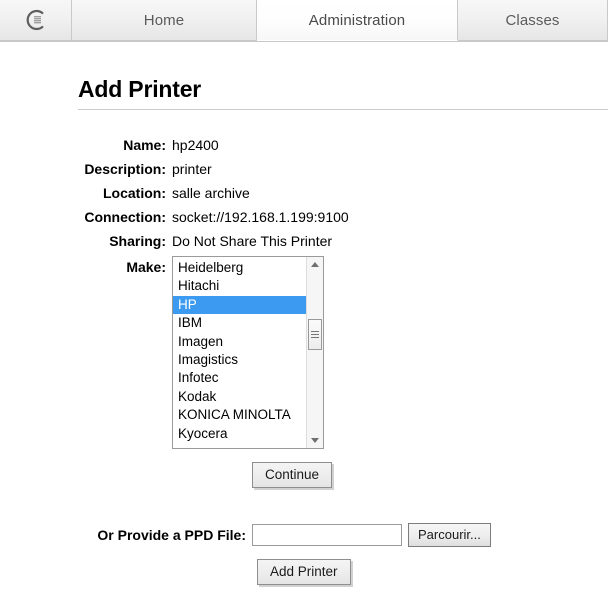  What do you see at coordinates (315, 440) in the screenshot?
I see `scroll-down-arrow-icon` at bounding box center [315, 440].